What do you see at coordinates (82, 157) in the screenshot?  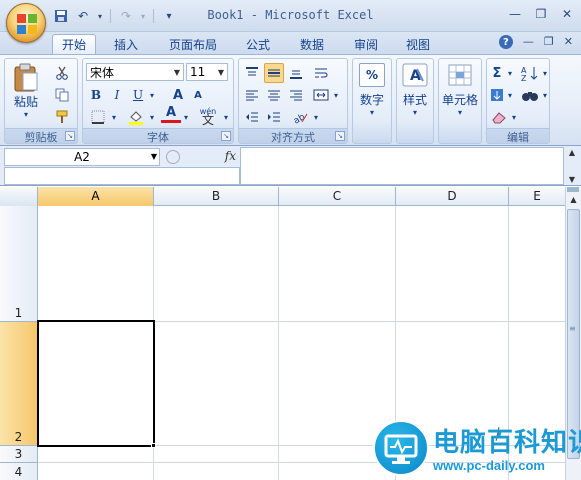 I see `name-box: A2 ▼` at bounding box center [82, 157].